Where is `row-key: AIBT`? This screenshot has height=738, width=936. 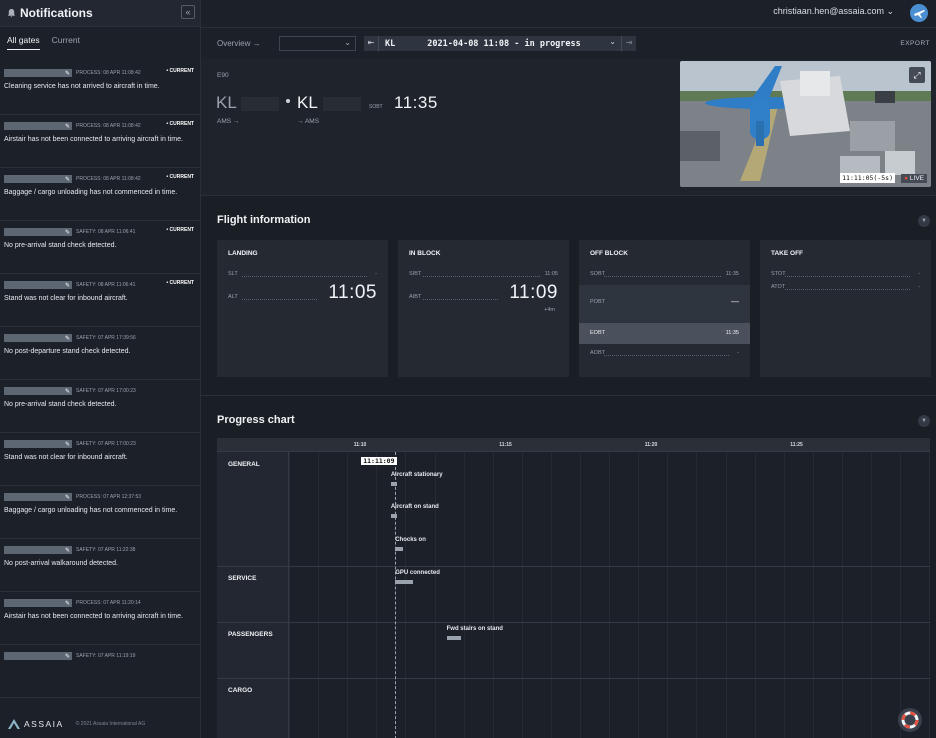
row-key: AIBT is located at coordinates (415, 297).